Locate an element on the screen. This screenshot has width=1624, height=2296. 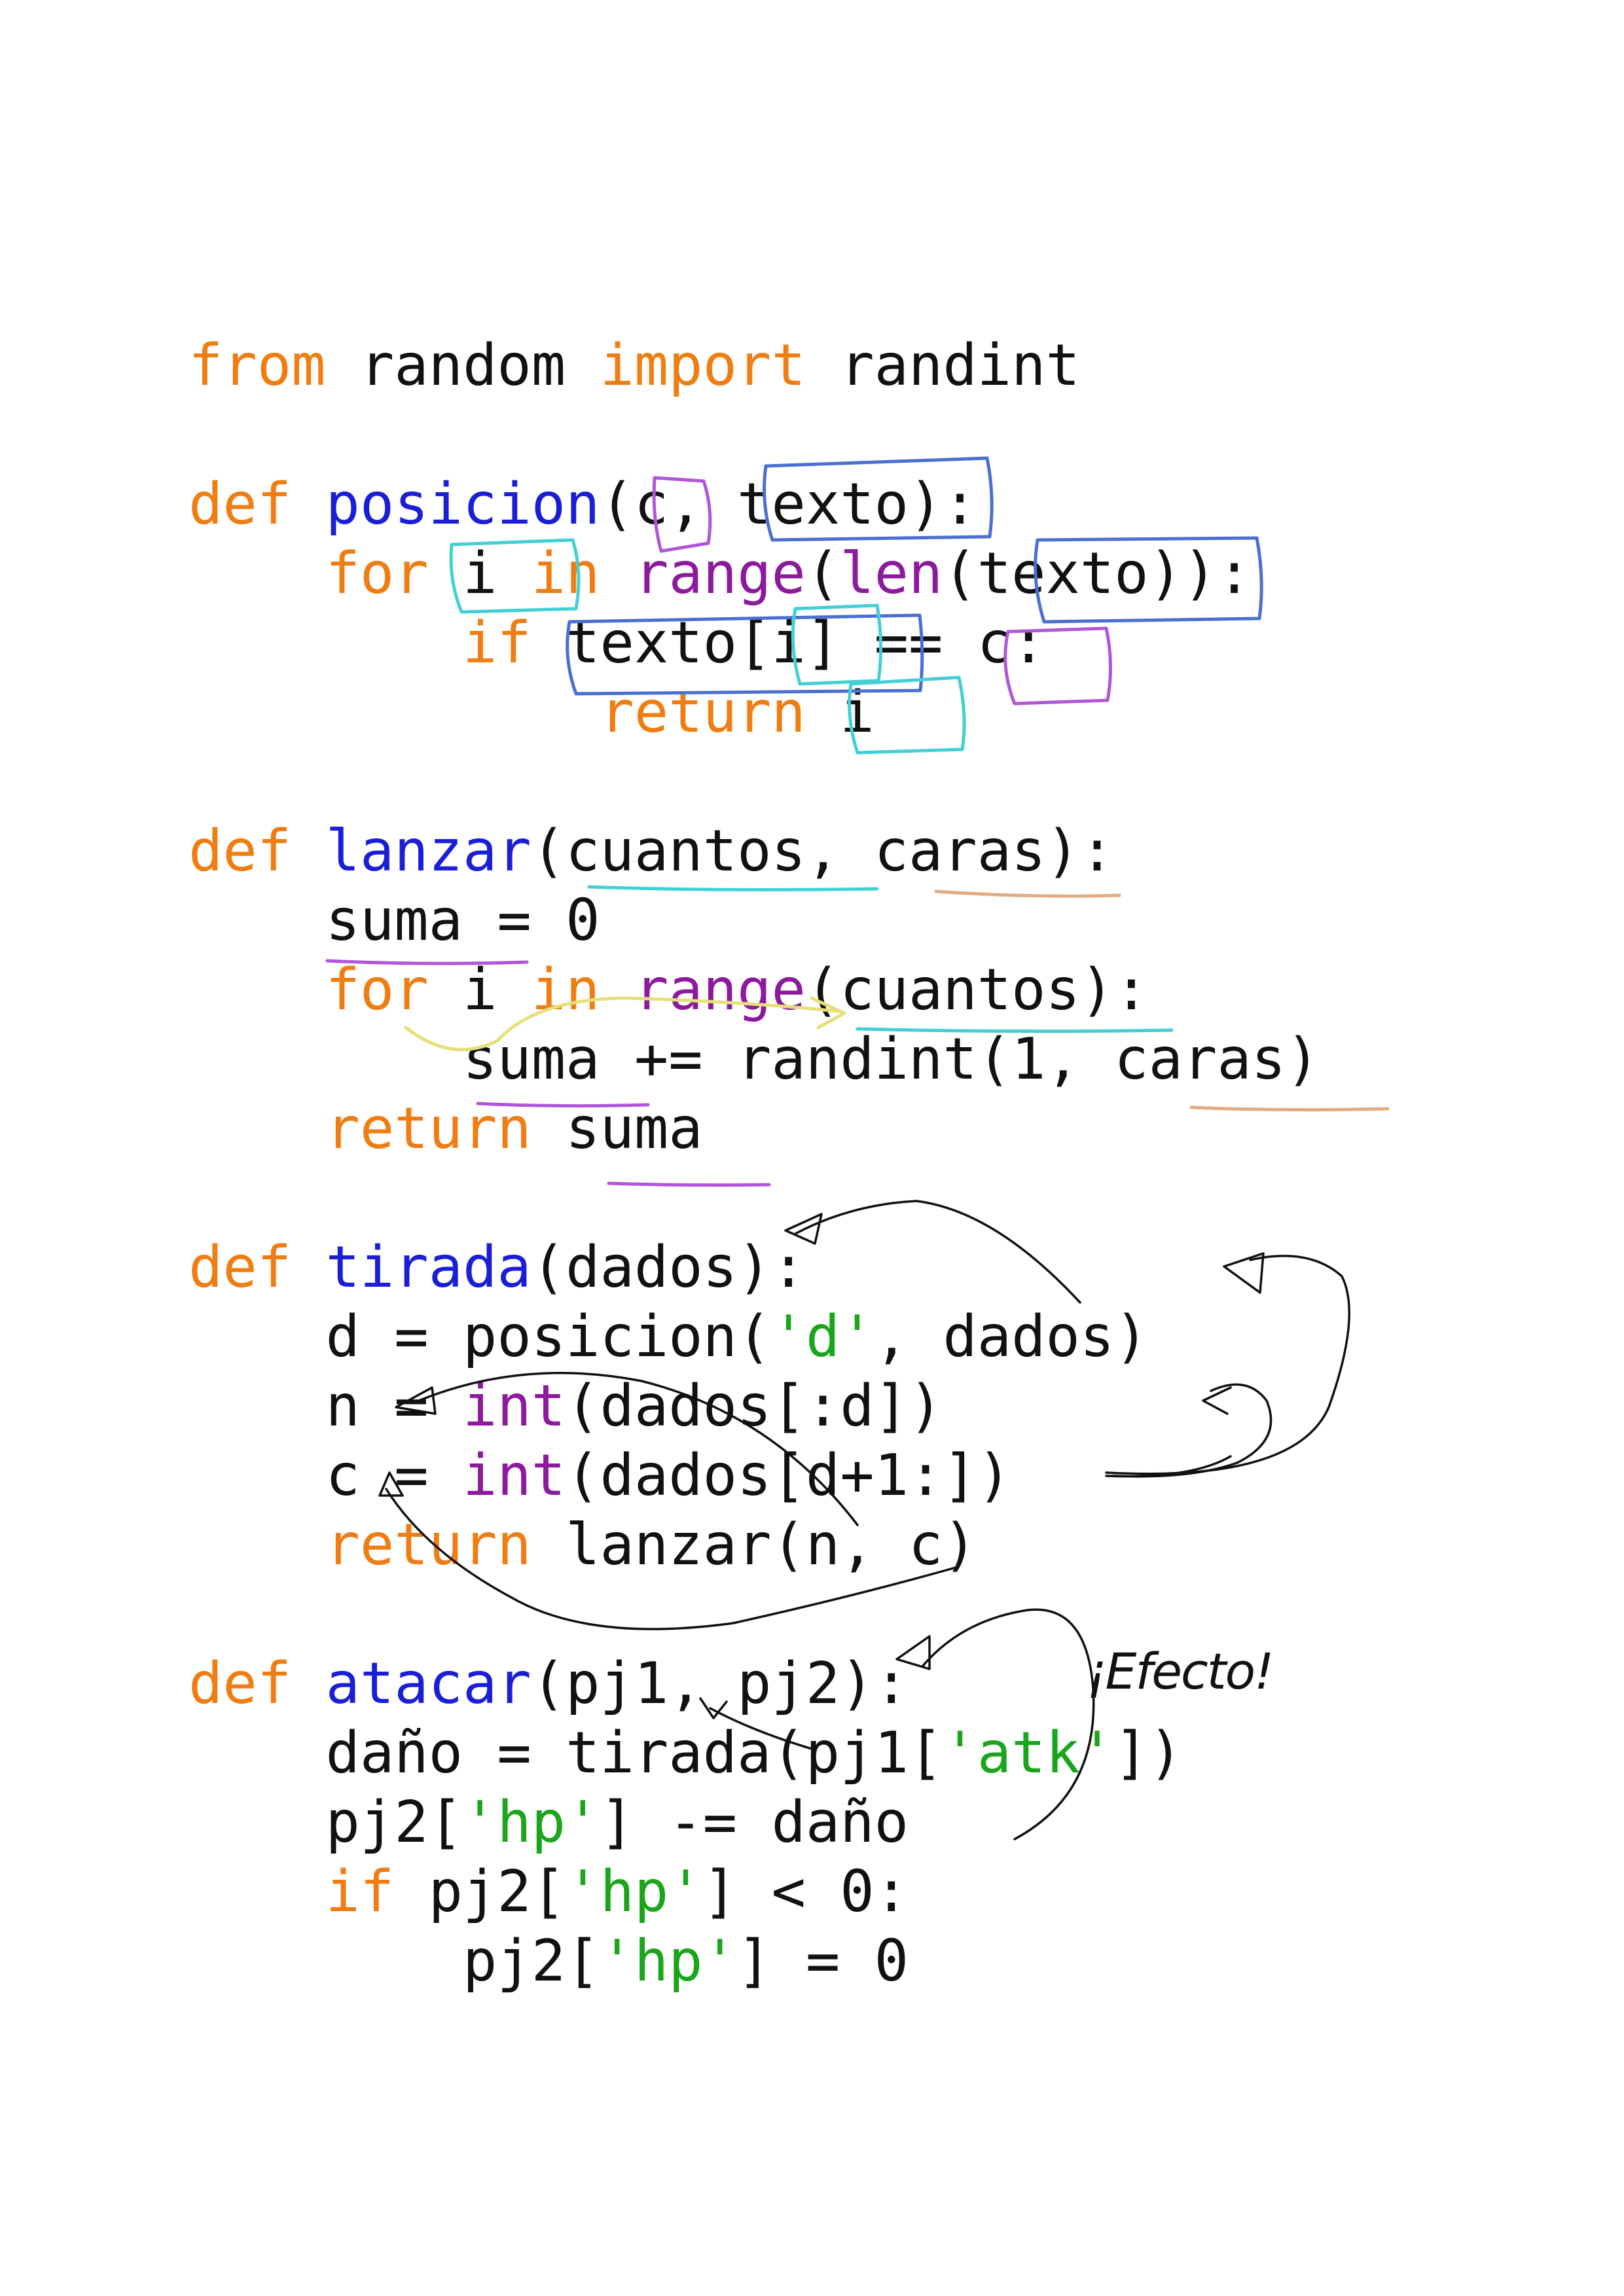
code-line: if pj2['hp'] < 0: is located at coordinates (754, 1891).